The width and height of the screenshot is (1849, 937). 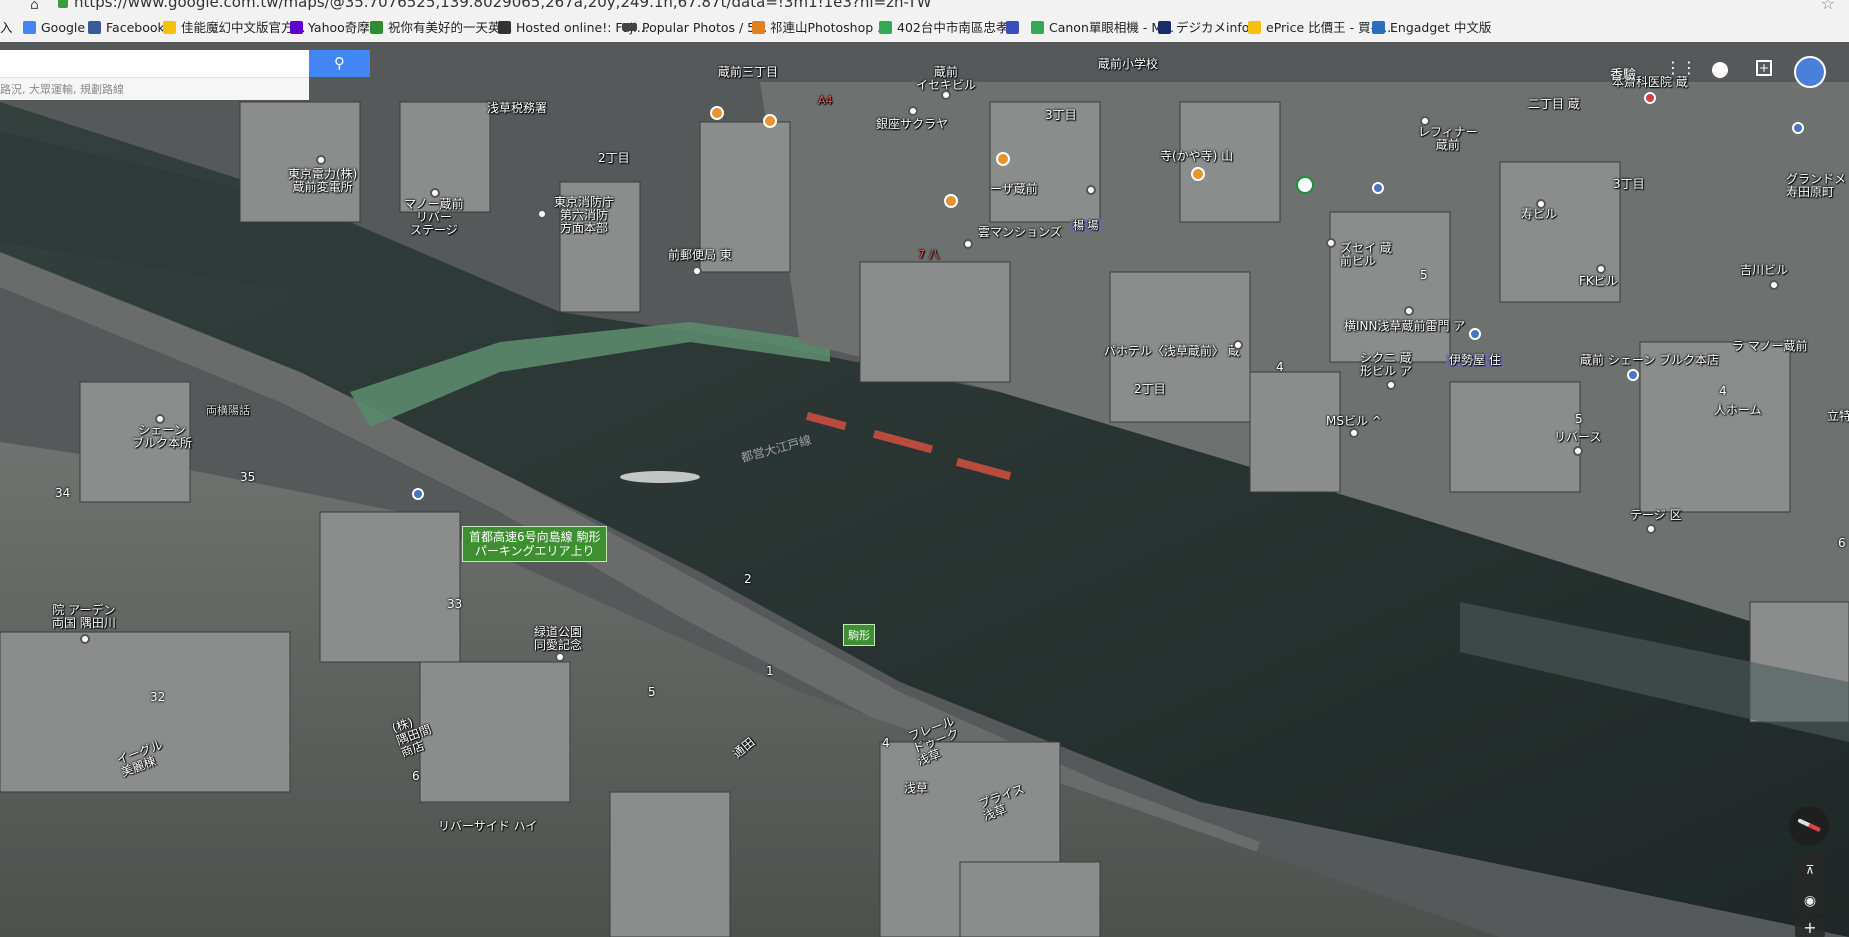 What do you see at coordinates (535, 544) in the screenshot?
I see `highway-parking-label: 首都高速6号向島線 駒形 パーキングエリア上り` at bounding box center [535, 544].